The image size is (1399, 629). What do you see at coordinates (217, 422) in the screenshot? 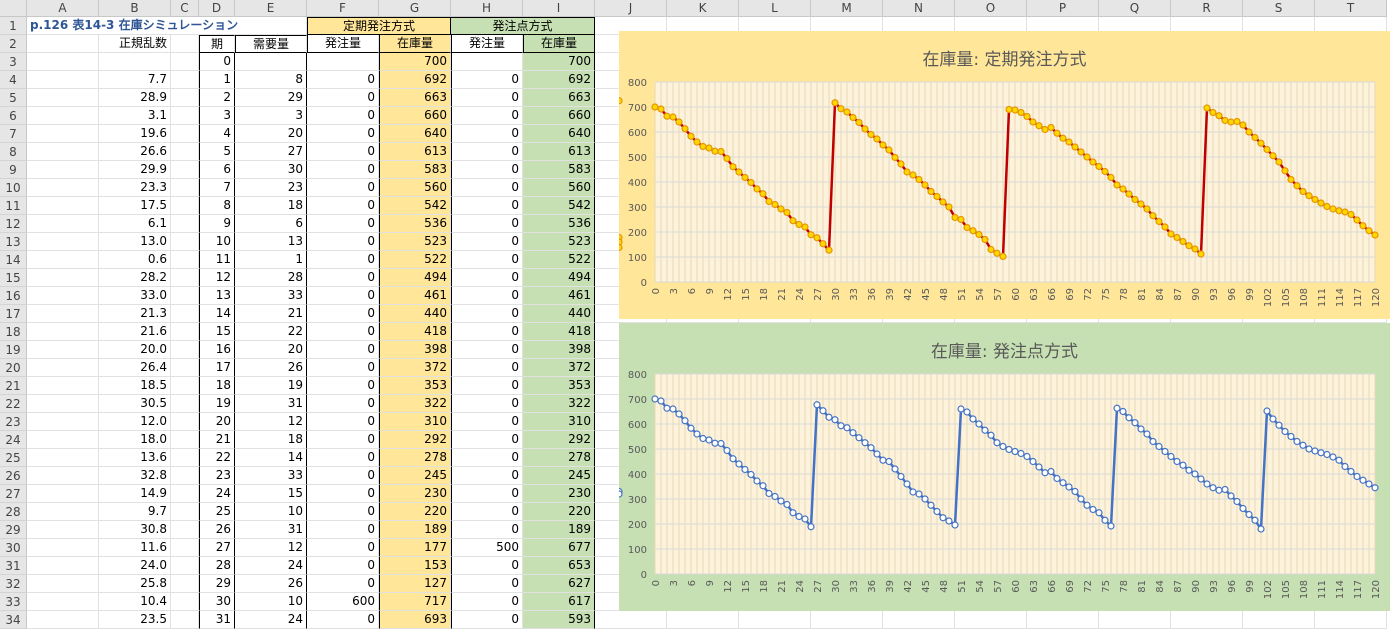
I see `period-value: 20` at bounding box center [217, 422].